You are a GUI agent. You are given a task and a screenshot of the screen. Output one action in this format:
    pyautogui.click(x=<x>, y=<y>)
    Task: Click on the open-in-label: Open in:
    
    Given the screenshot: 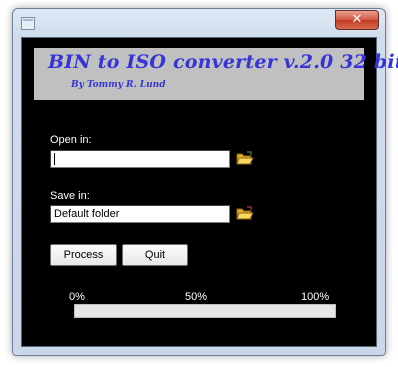 What is the action you would take?
    pyautogui.click(x=71, y=140)
    